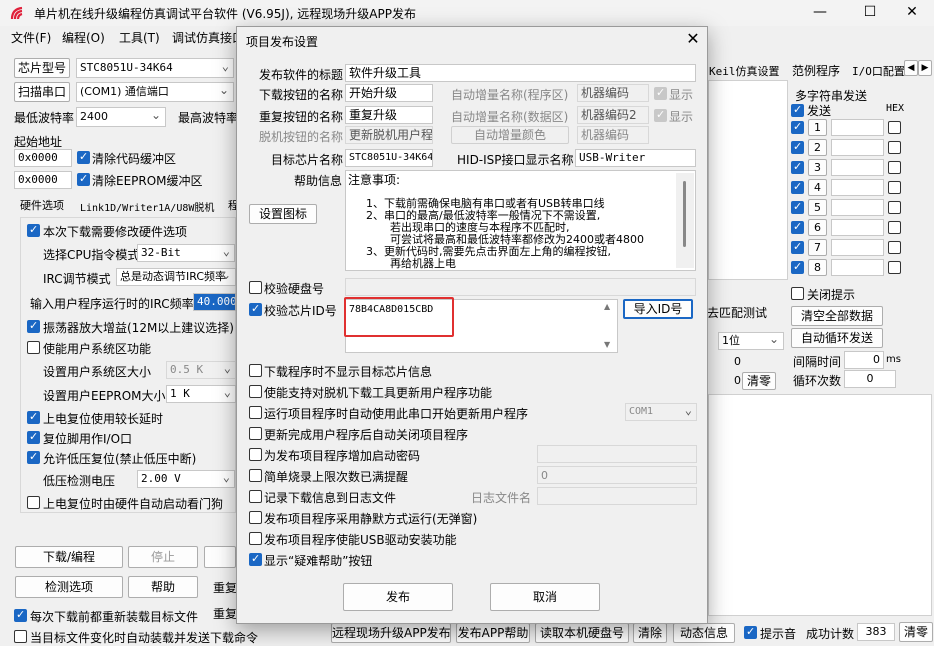 The height and width of the screenshot is (646, 934). Describe the element at coordinates (33, 230) in the screenshot. I see `modify-hw-checkbox` at that location.